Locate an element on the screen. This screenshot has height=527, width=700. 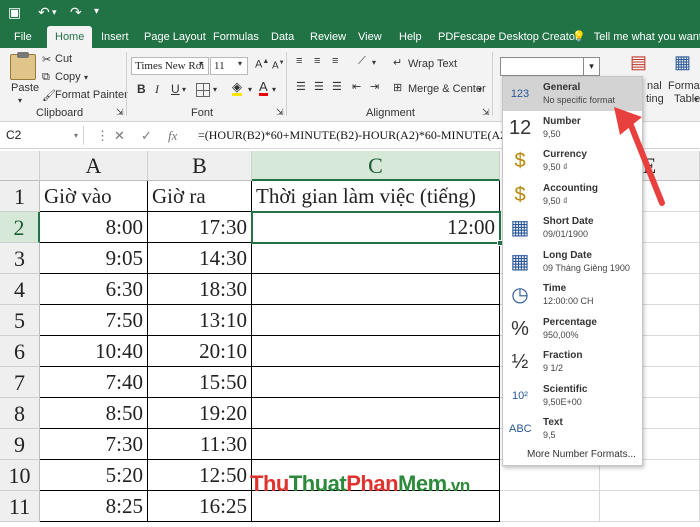
conditional-formatting-icon: ▤ is located at coordinates (638, 62).